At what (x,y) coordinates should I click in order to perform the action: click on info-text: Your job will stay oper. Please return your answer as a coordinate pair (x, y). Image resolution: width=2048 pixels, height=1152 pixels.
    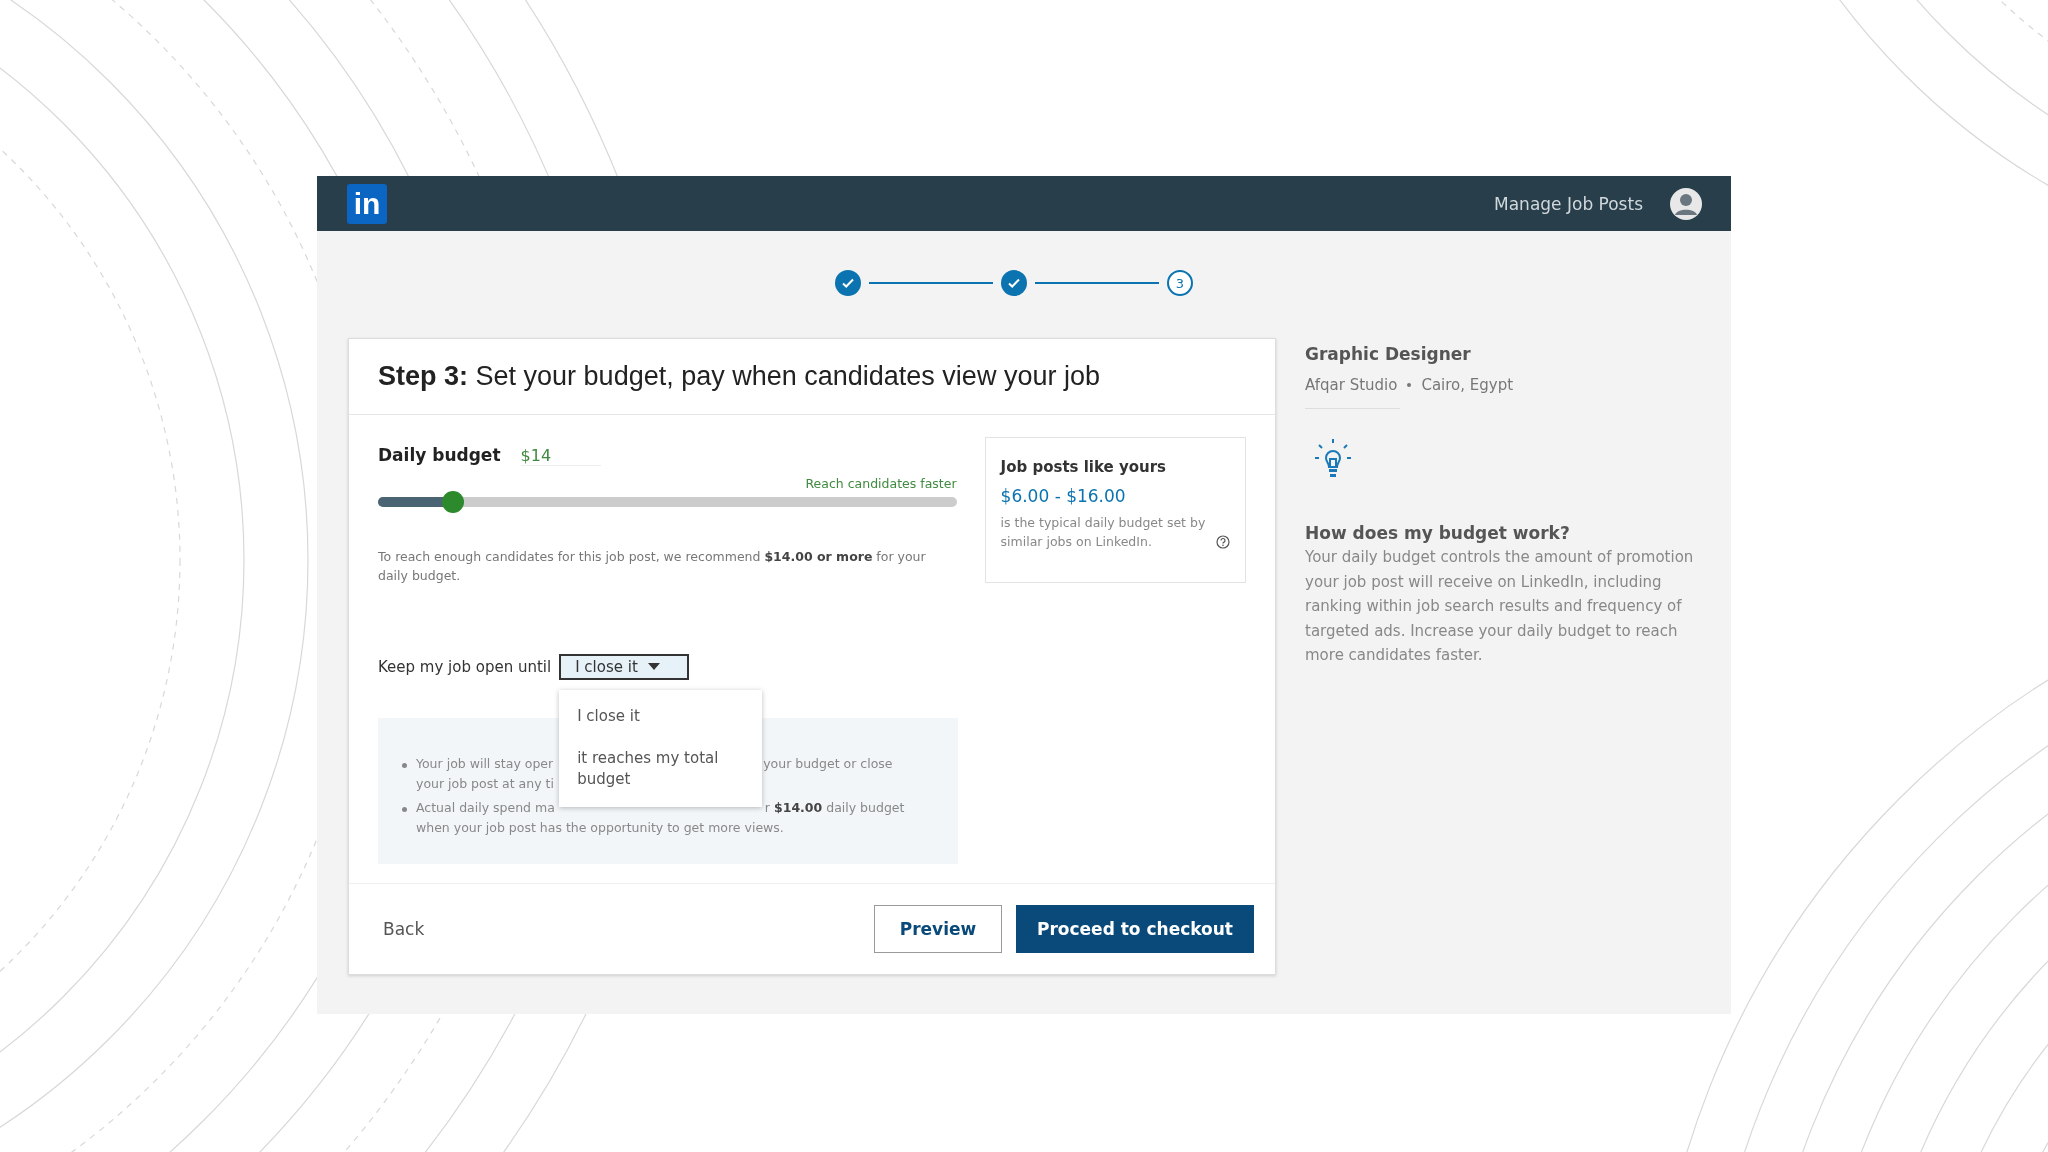
    Looking at the image, I should click on (485, 763).